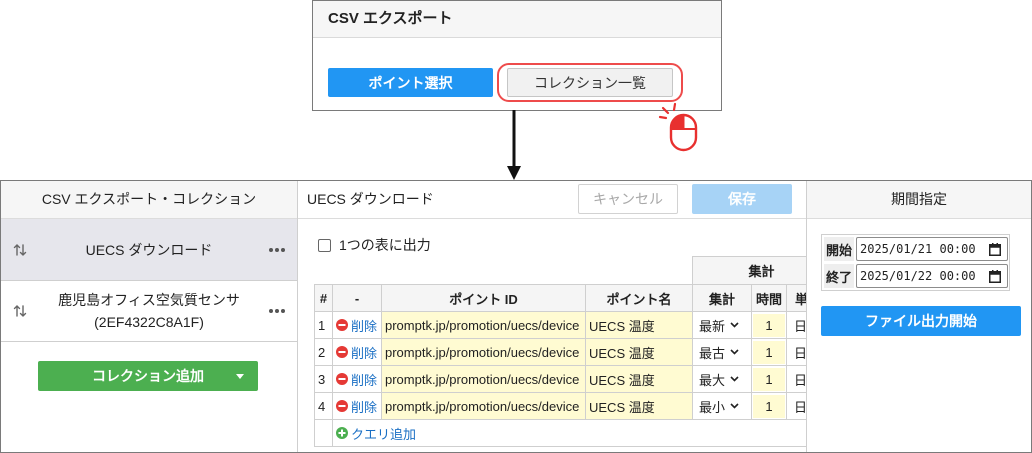 This screenshot has width=1032, height=453. What do you see at coordinates (918, 249) in the screenshot?
I see `start-datetime-value: 2025/01/21 00:00` at bounding box center [918, 249].